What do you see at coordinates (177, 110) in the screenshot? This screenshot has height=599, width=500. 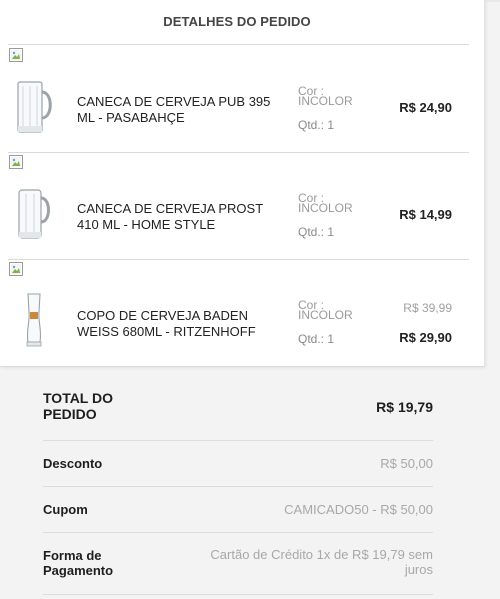 I see `product-name: CANECA DE CERVEJA PUB 395 ML - PASABAHÇE` at bounding box center [177, 110].